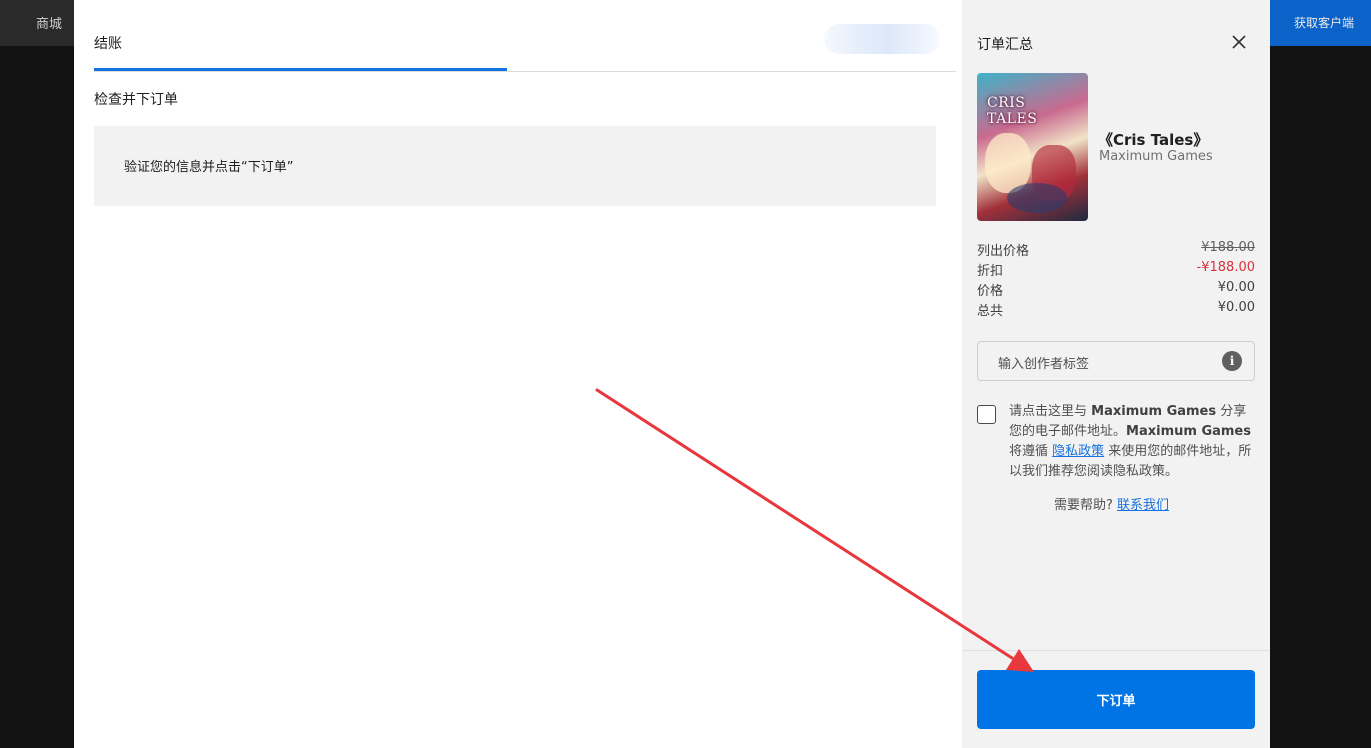 Image resolution: width=1371 pixels, height=748 pixels. Describe the element at coordinates (1228, 247) in the screenshot. I see `price-value: ¥188.00` at that location.